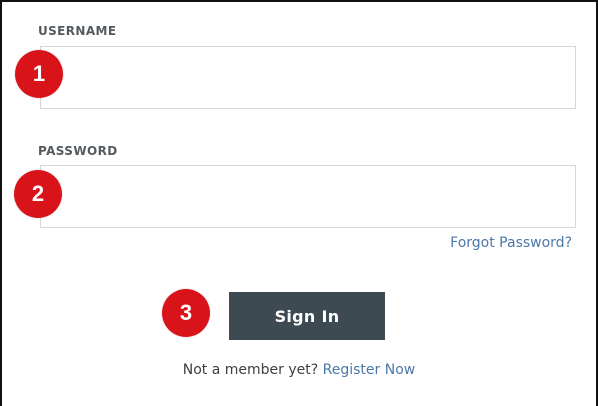  Describe the element at coordinates (186, 313) in the screenshot. I see `step-badge-3: 3` at that location.